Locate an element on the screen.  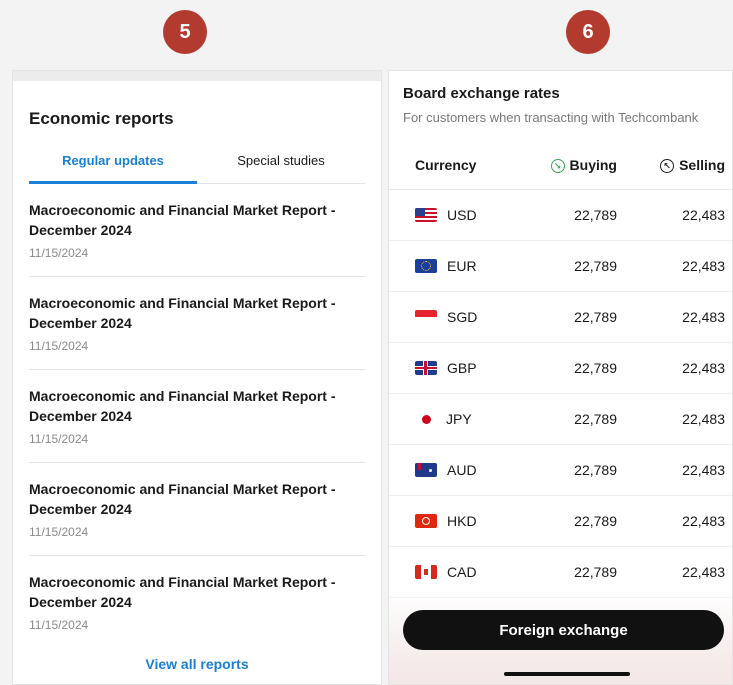
panel-top-bar is located at coordinates (197, 76).